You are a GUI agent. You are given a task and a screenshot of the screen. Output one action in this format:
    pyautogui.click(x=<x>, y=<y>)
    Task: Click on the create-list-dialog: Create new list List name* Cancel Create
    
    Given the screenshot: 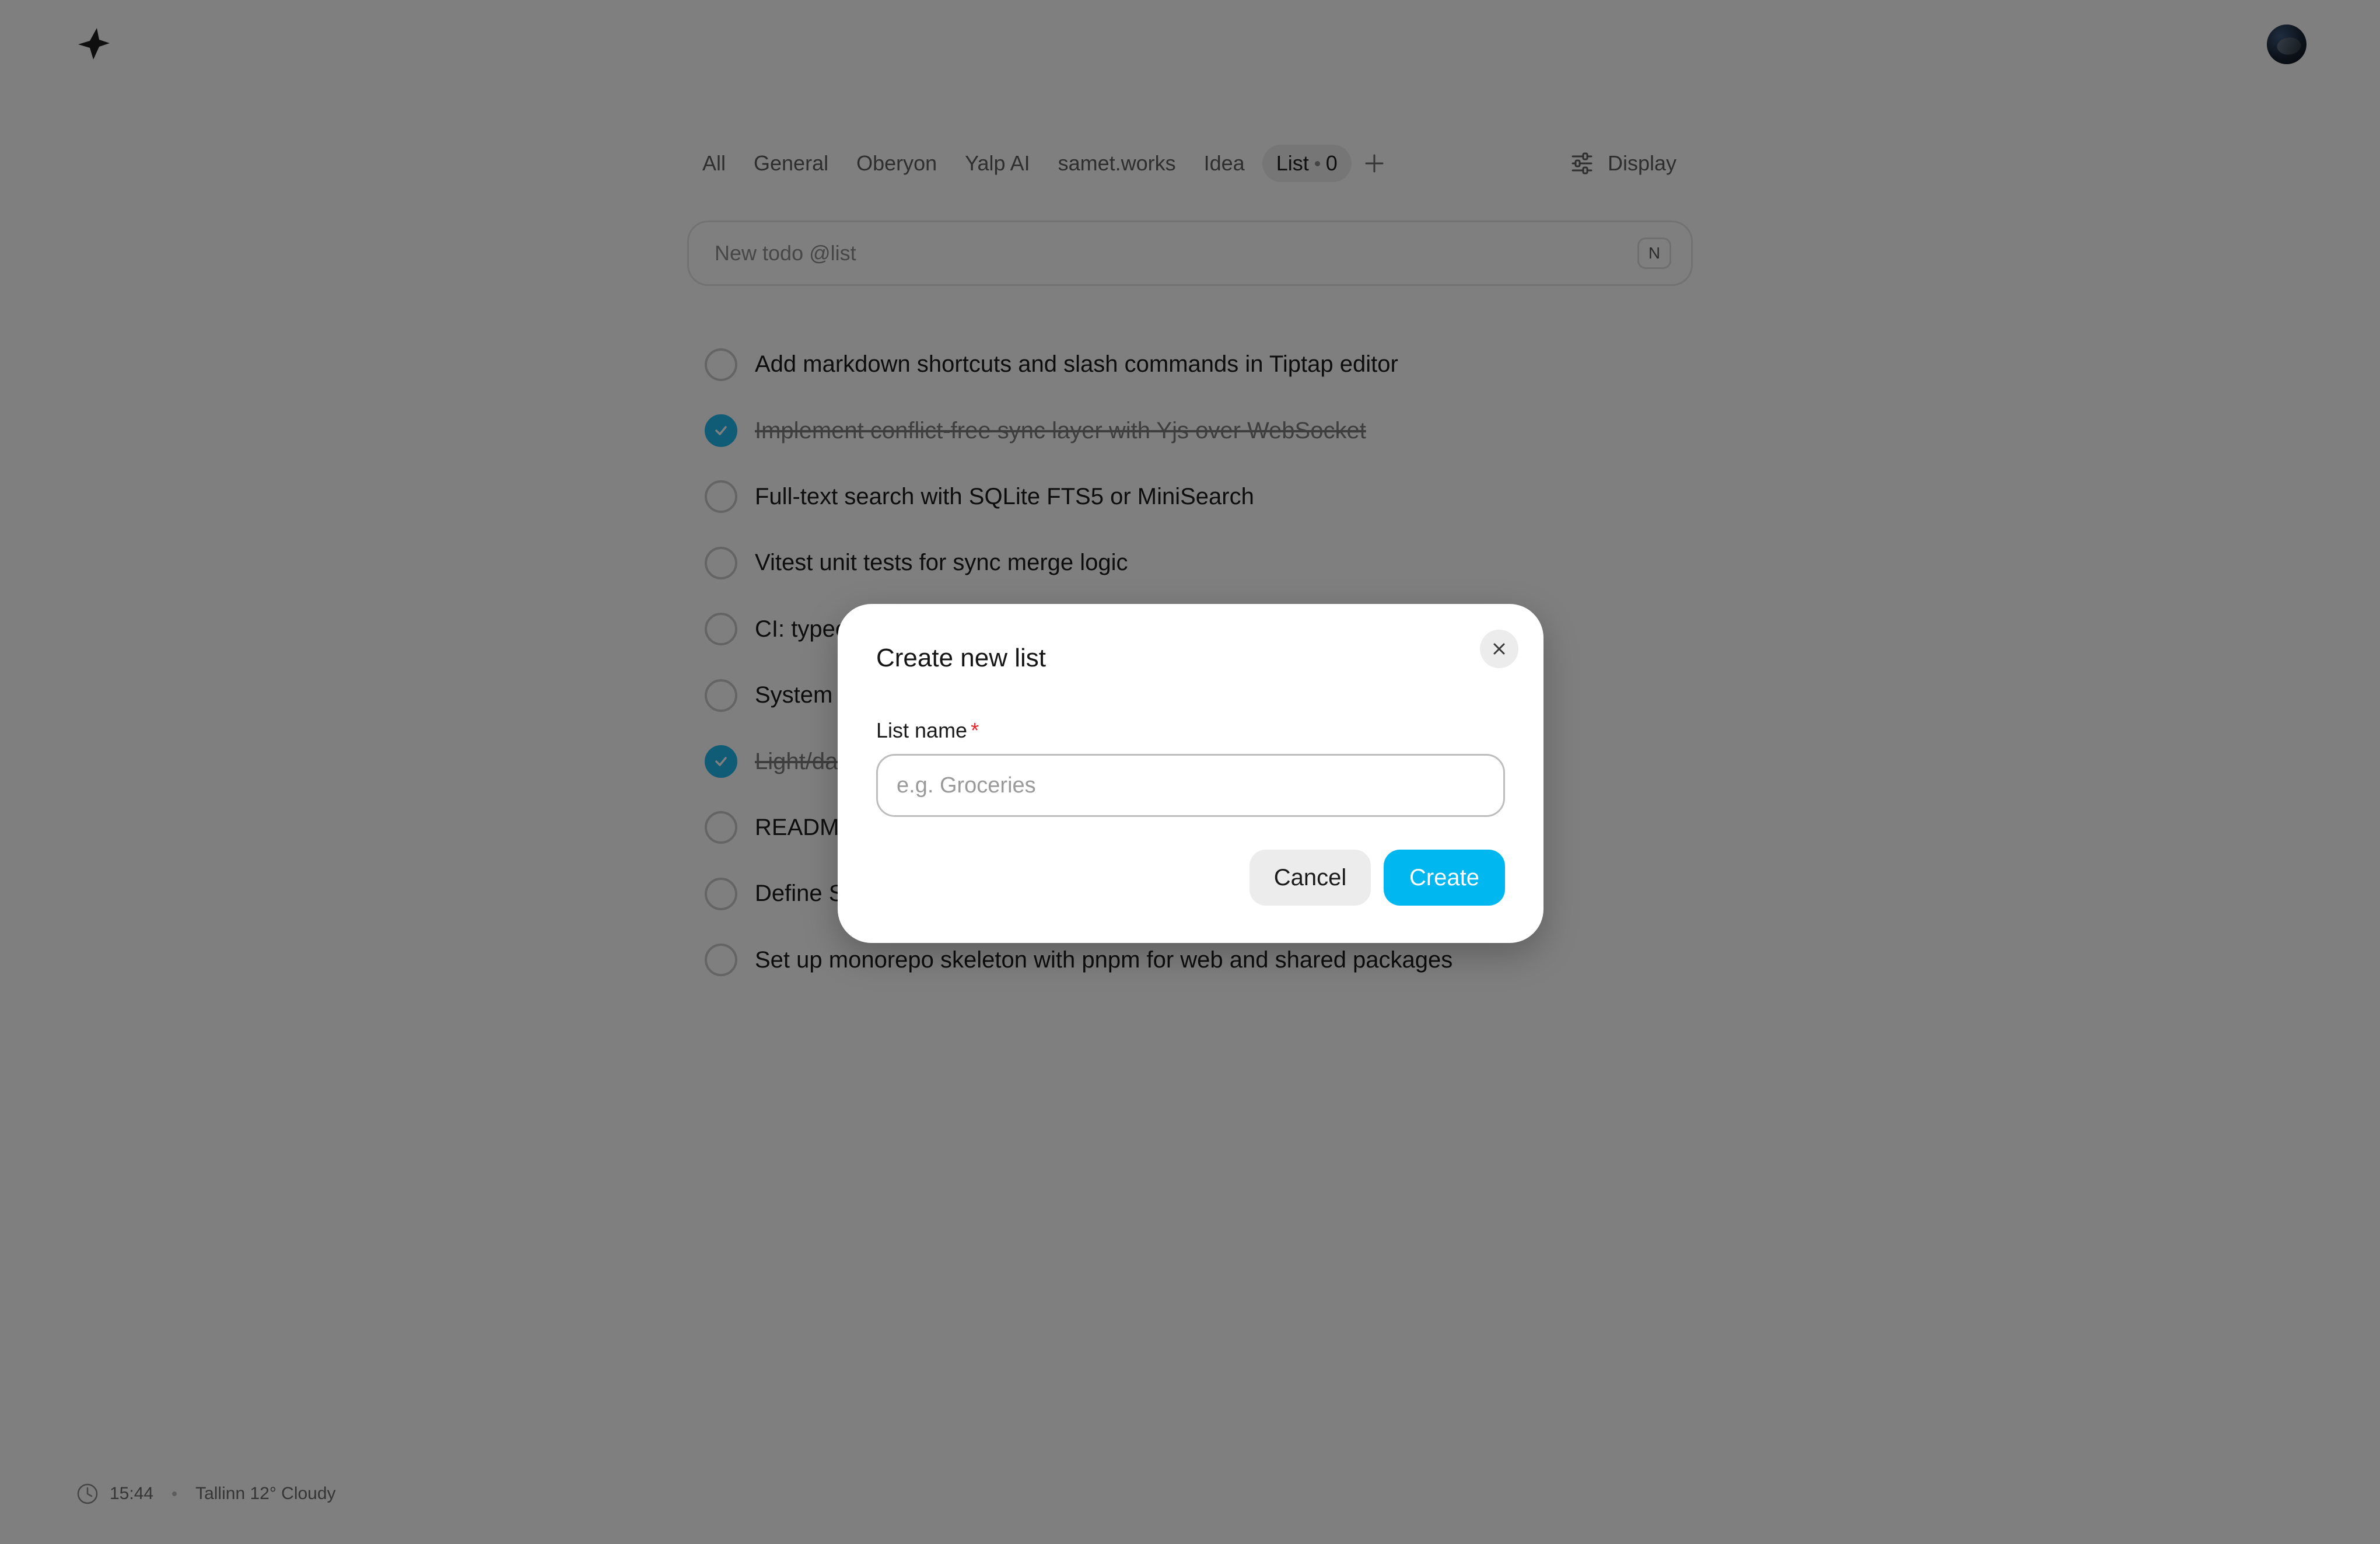 What is the action you would take?
    pyautogui.click(x=1191, y=774)
    